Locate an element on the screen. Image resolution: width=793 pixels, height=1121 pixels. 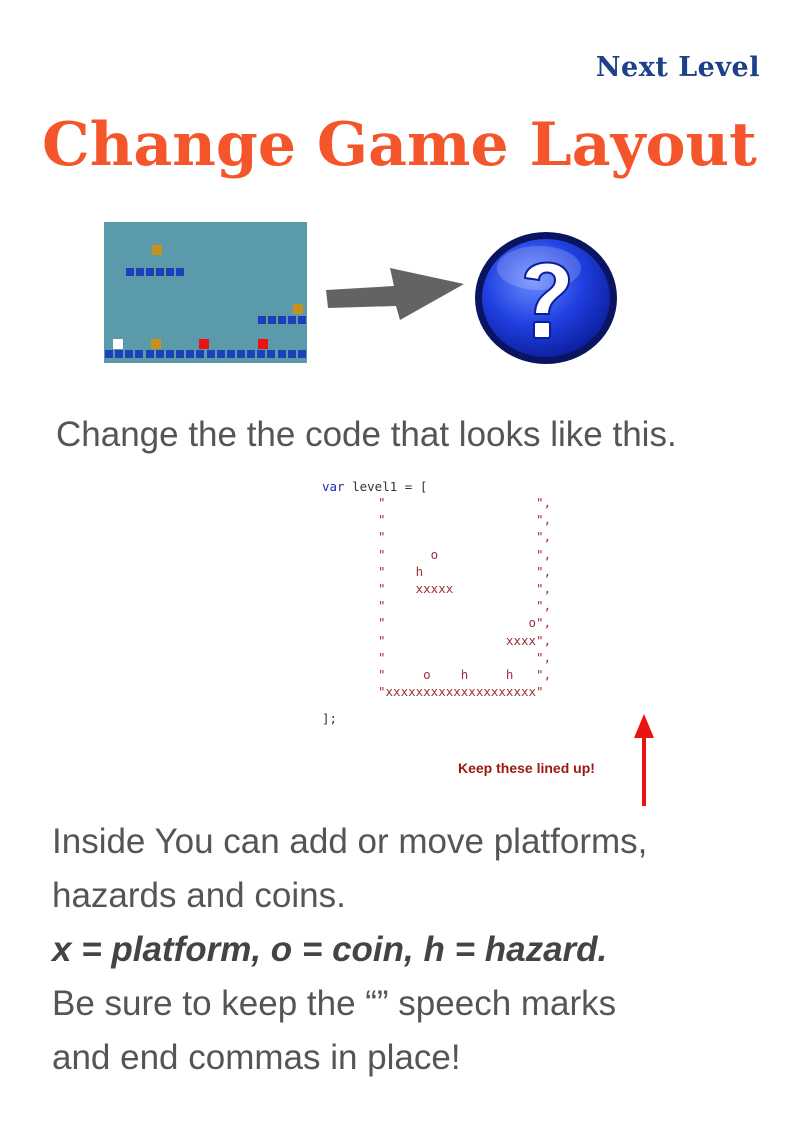
page-title: Change Game Layout is located at coordinates (399, 145).